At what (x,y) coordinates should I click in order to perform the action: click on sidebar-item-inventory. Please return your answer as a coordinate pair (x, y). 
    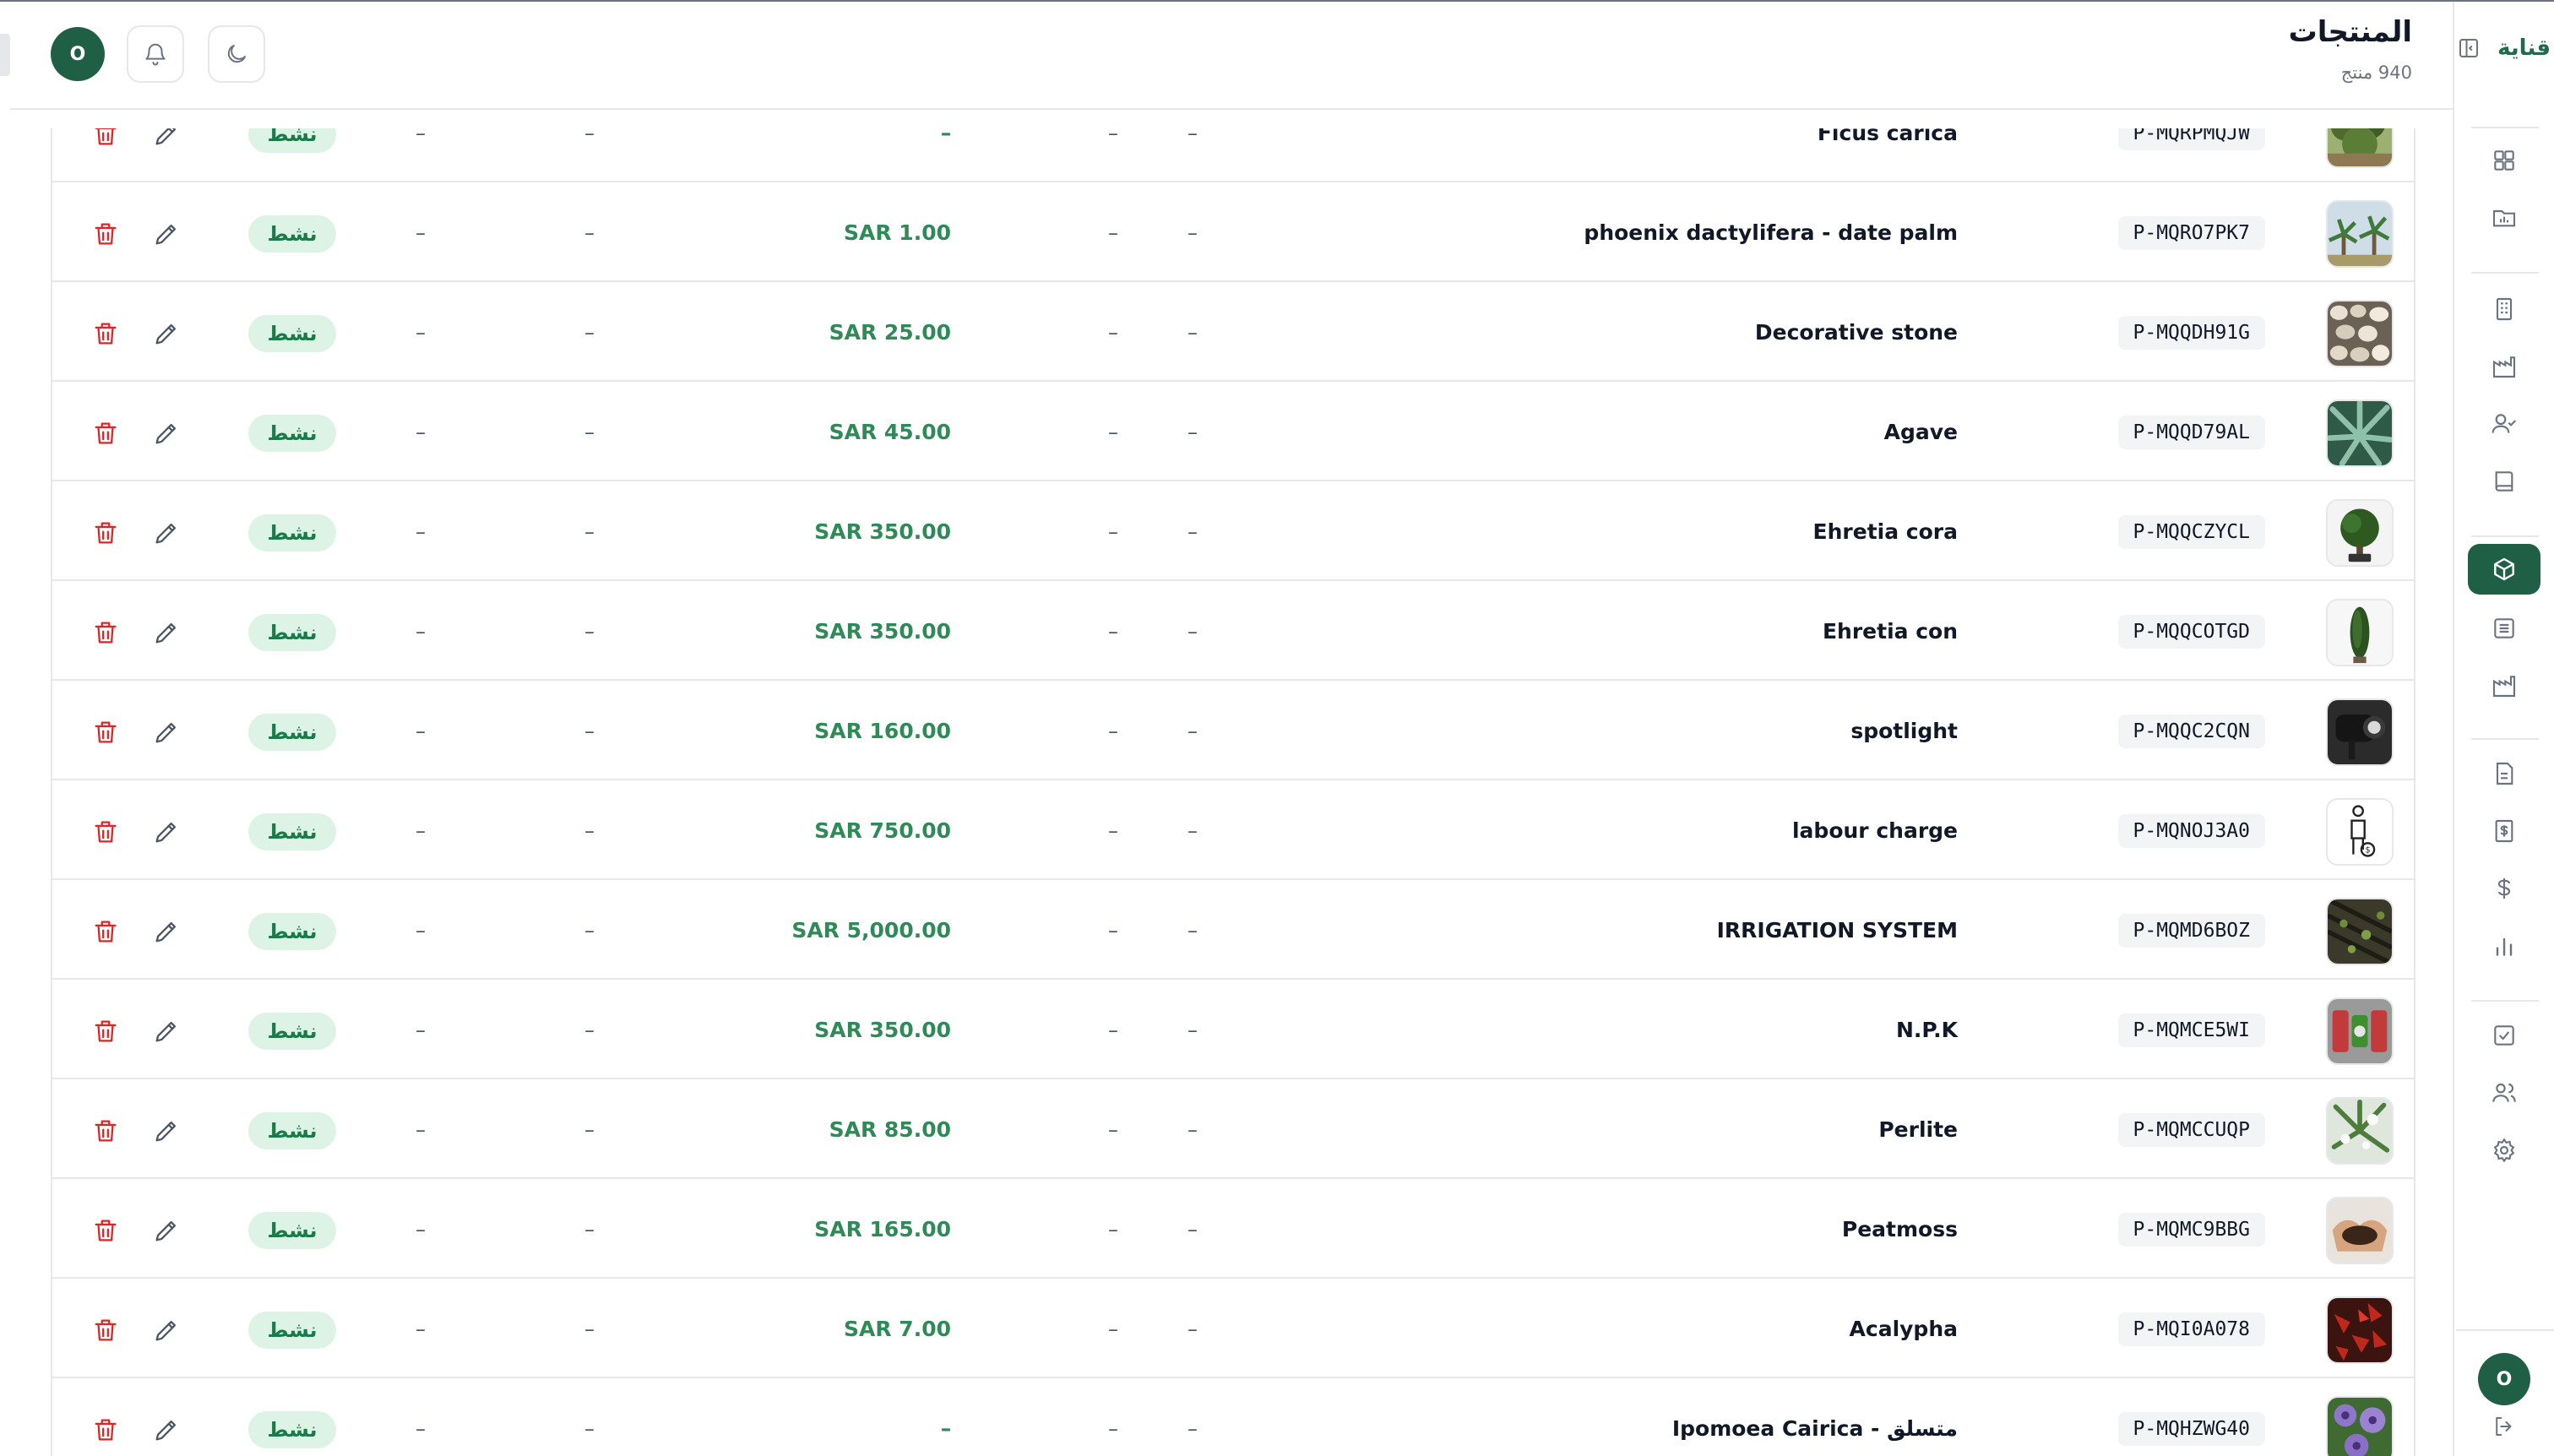
    Looking at the image, I should click on (2504, 628).